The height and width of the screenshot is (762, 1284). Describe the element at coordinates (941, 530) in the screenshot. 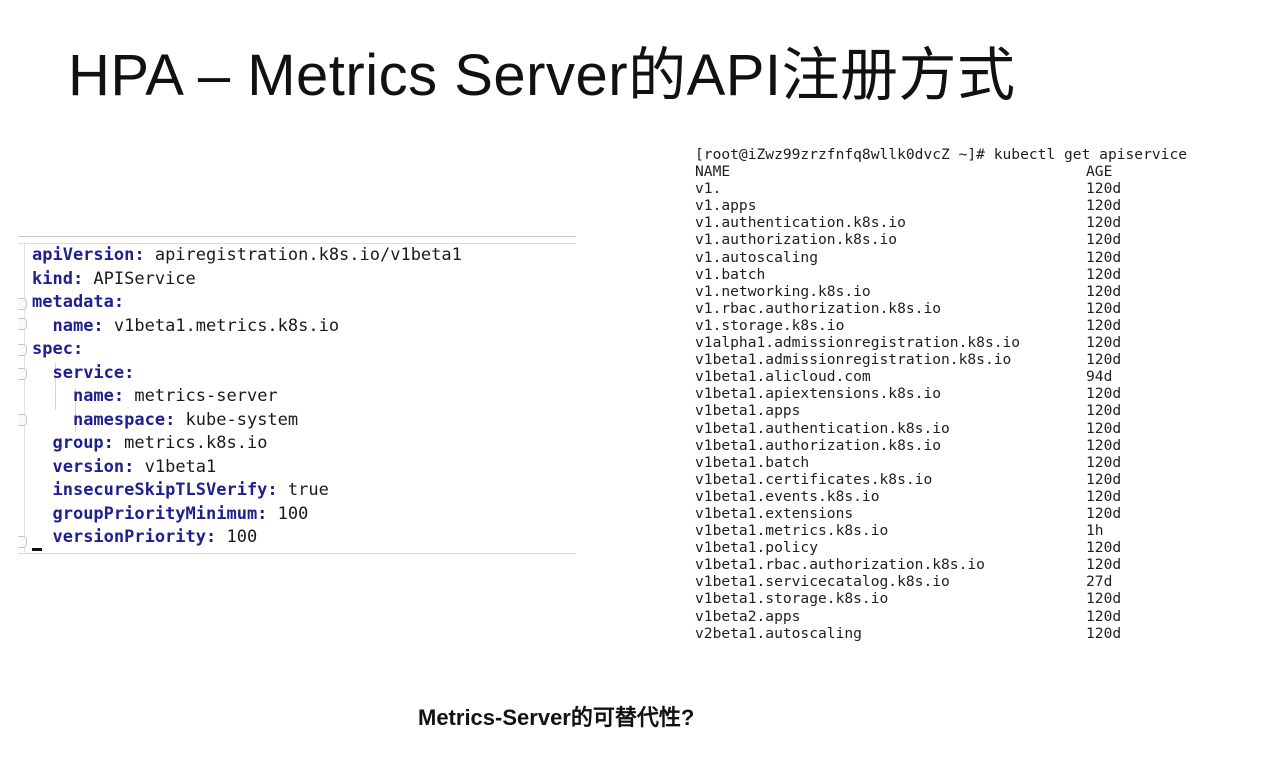

I see `apiservice-row: v1beta1.metrics.k8s.io 1h` at that location.